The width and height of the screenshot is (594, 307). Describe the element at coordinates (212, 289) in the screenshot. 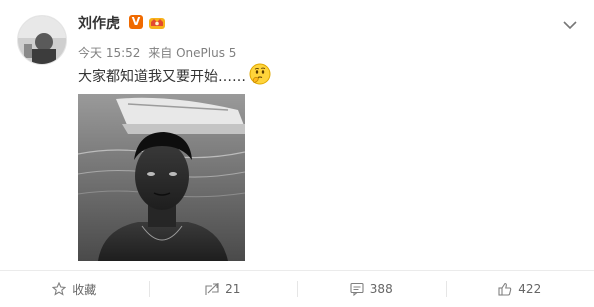

I see `repost-icon` at that location.